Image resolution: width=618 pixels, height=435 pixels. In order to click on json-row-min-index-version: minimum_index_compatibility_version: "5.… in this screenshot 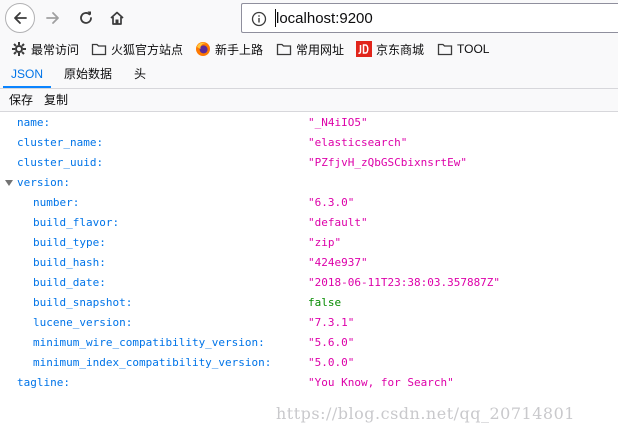, I will do `click(309, 363)`.